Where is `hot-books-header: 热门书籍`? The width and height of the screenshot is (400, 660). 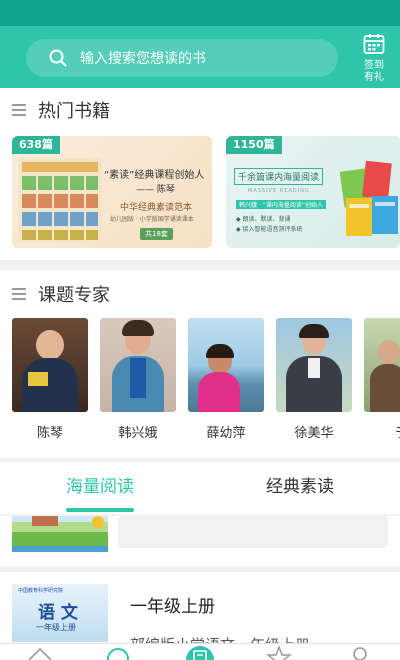 hot-books-header: 热门书籍 is located at coordinates (61, 110).